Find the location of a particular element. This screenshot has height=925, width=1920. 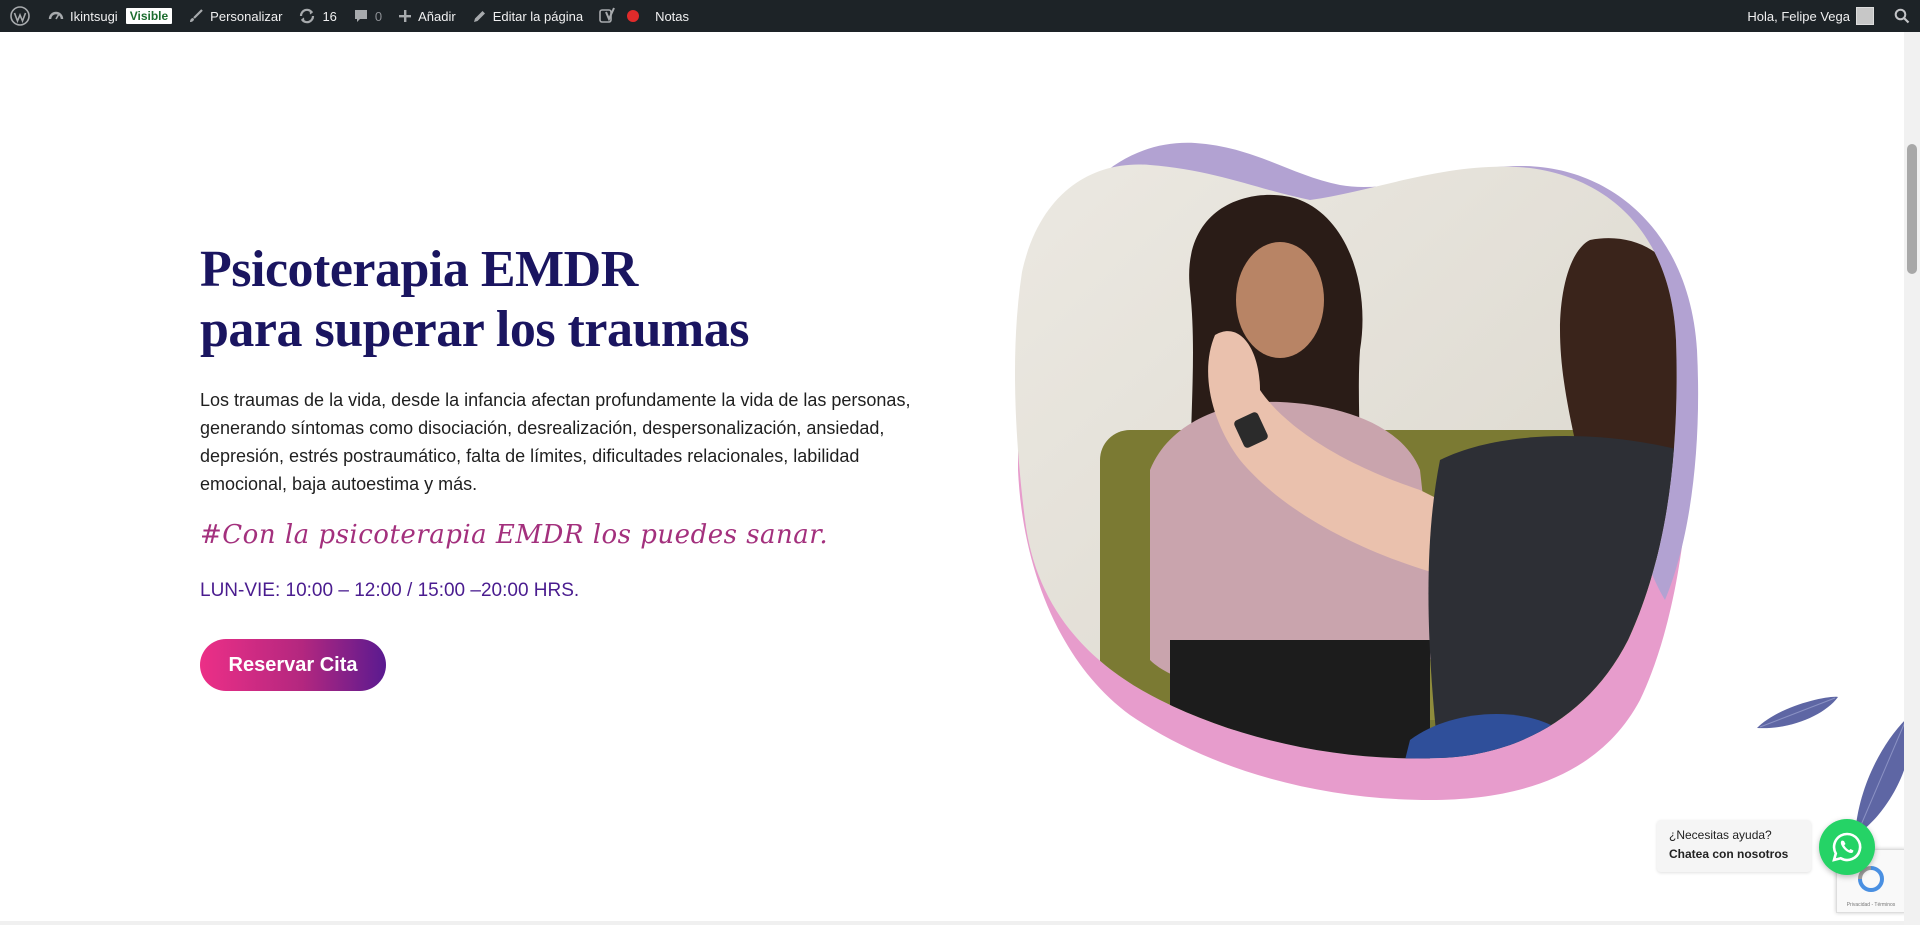

whatsapp-icon is located at coordinates (1847, 847).